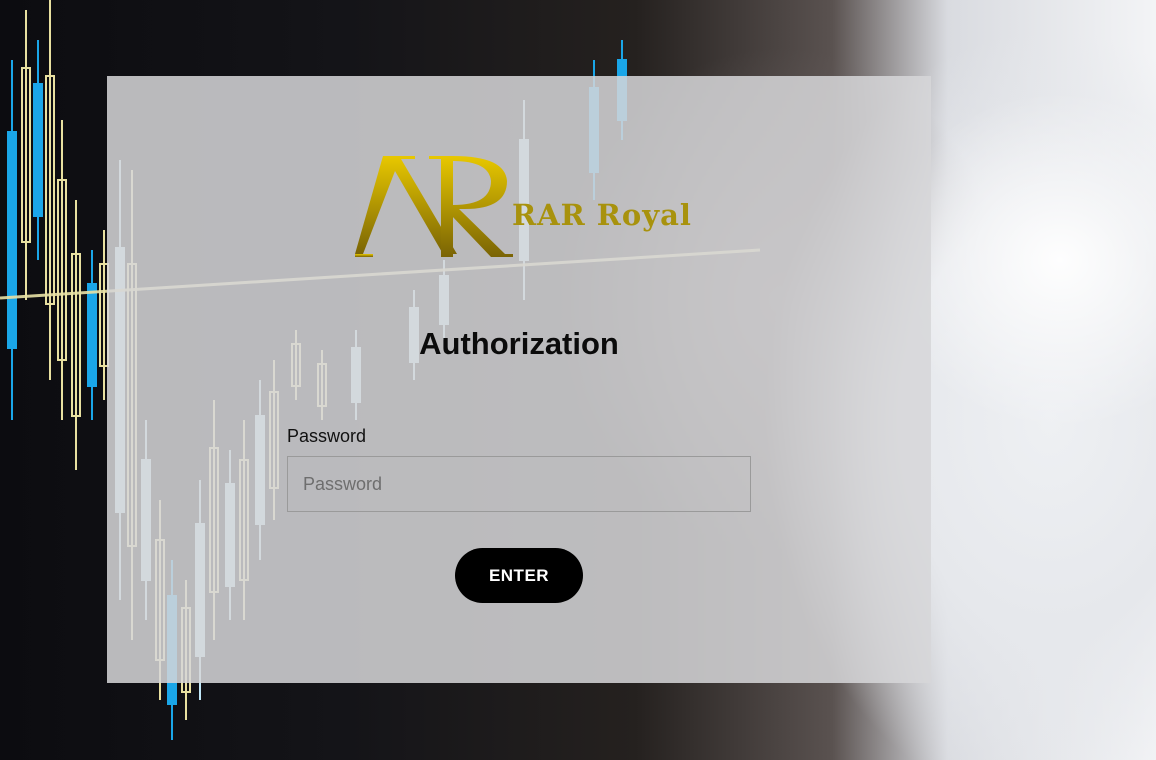 This screenshot has height=760, width=1156. Describe the element at coordinates (519, 575) in the screenshot. I see `enter-button: ENTER` at that location.